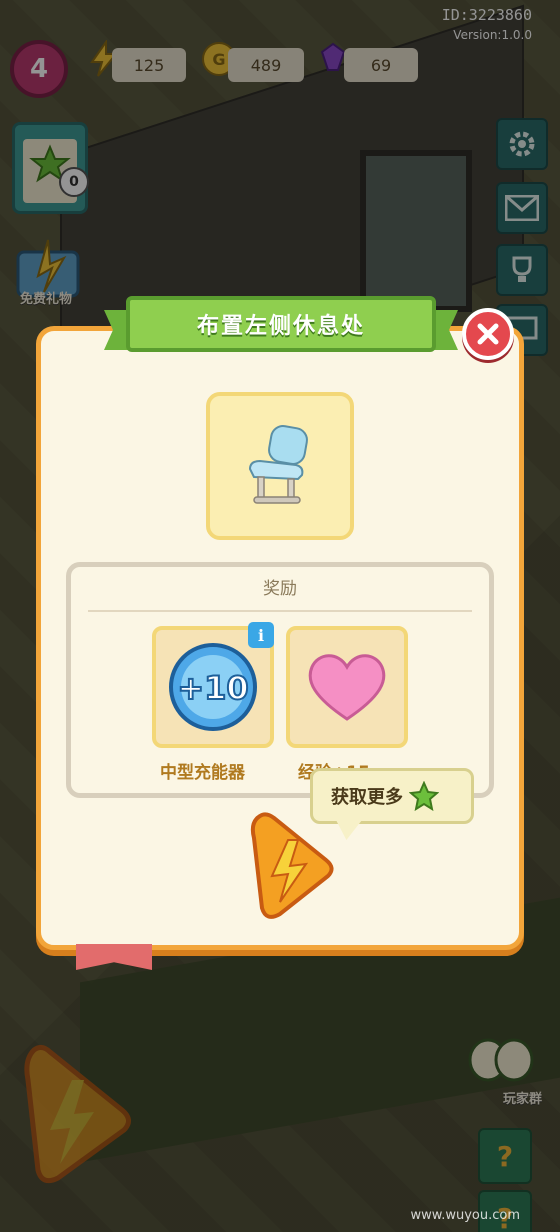 Image resolution: width=560 pixels, height=1232 pixels. I want to click on energy-plus-10-icon: +10, so click(213, 687).